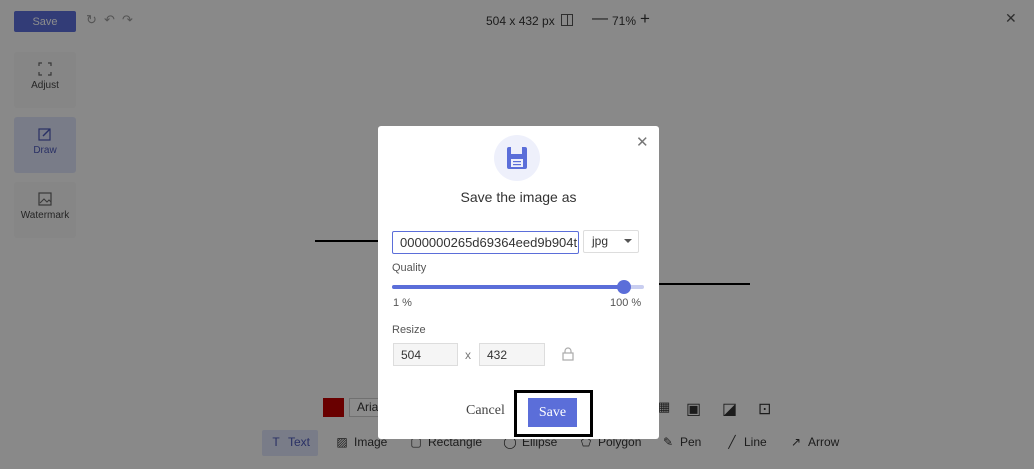  Describe the element at coordinates (698, 284) in the screenshot. I see `right-annotation-arrow` at that location.